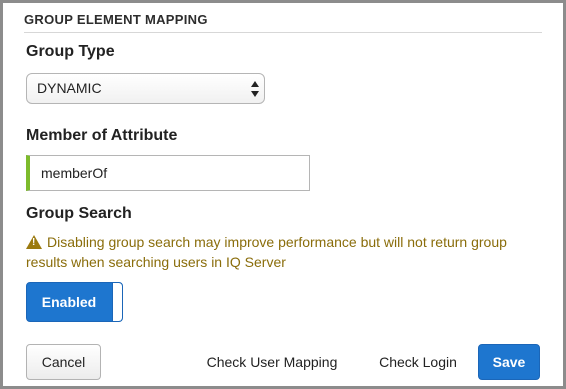 This screenshot has height=389, width=566. I want to click on cancel-button: Cancel, so click(63, 362).